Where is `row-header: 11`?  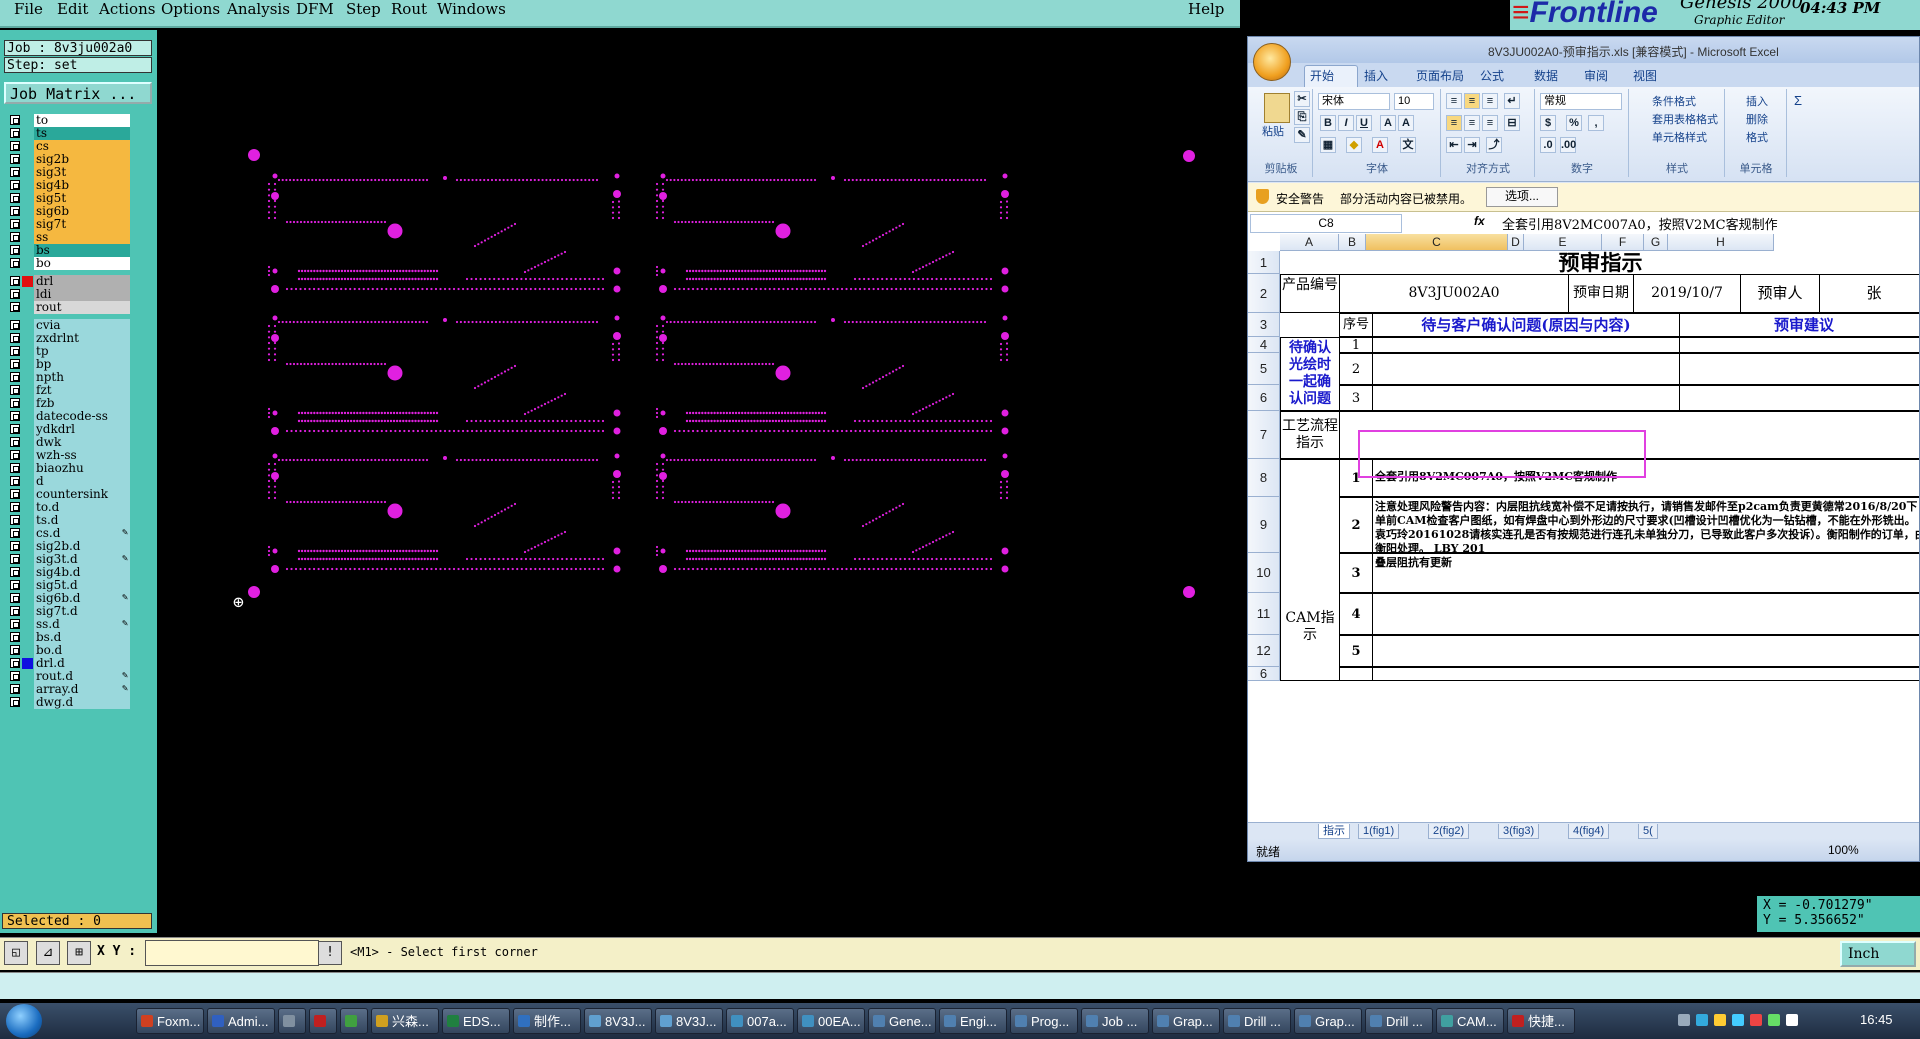 row-header: 11 is located at coordinates (1264, 614).